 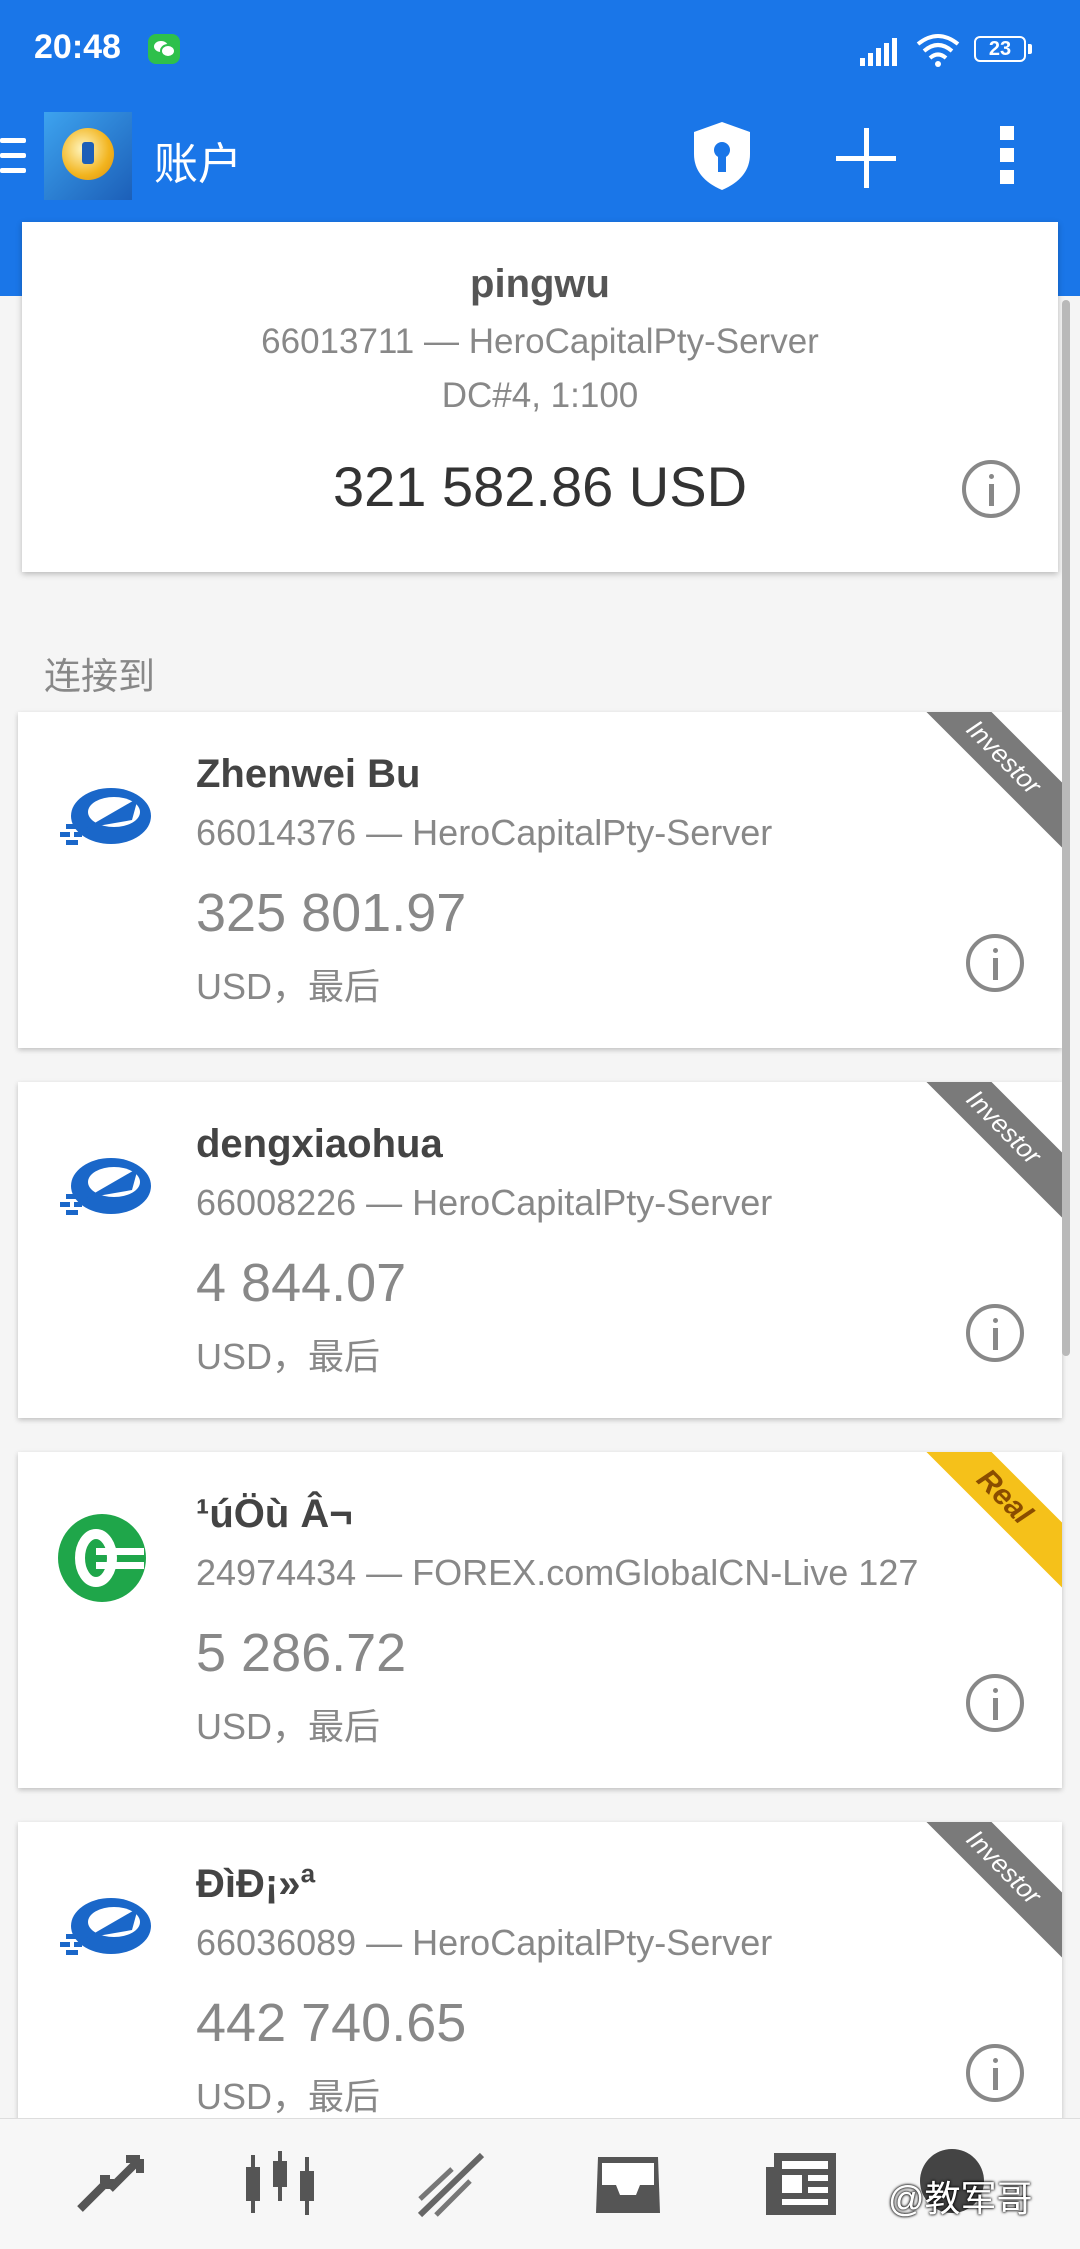 What do you see at coordinates (301, 1283) in the screenshot?
I see `account-balance: 4 844.07` at bounding box center [301, 1283].